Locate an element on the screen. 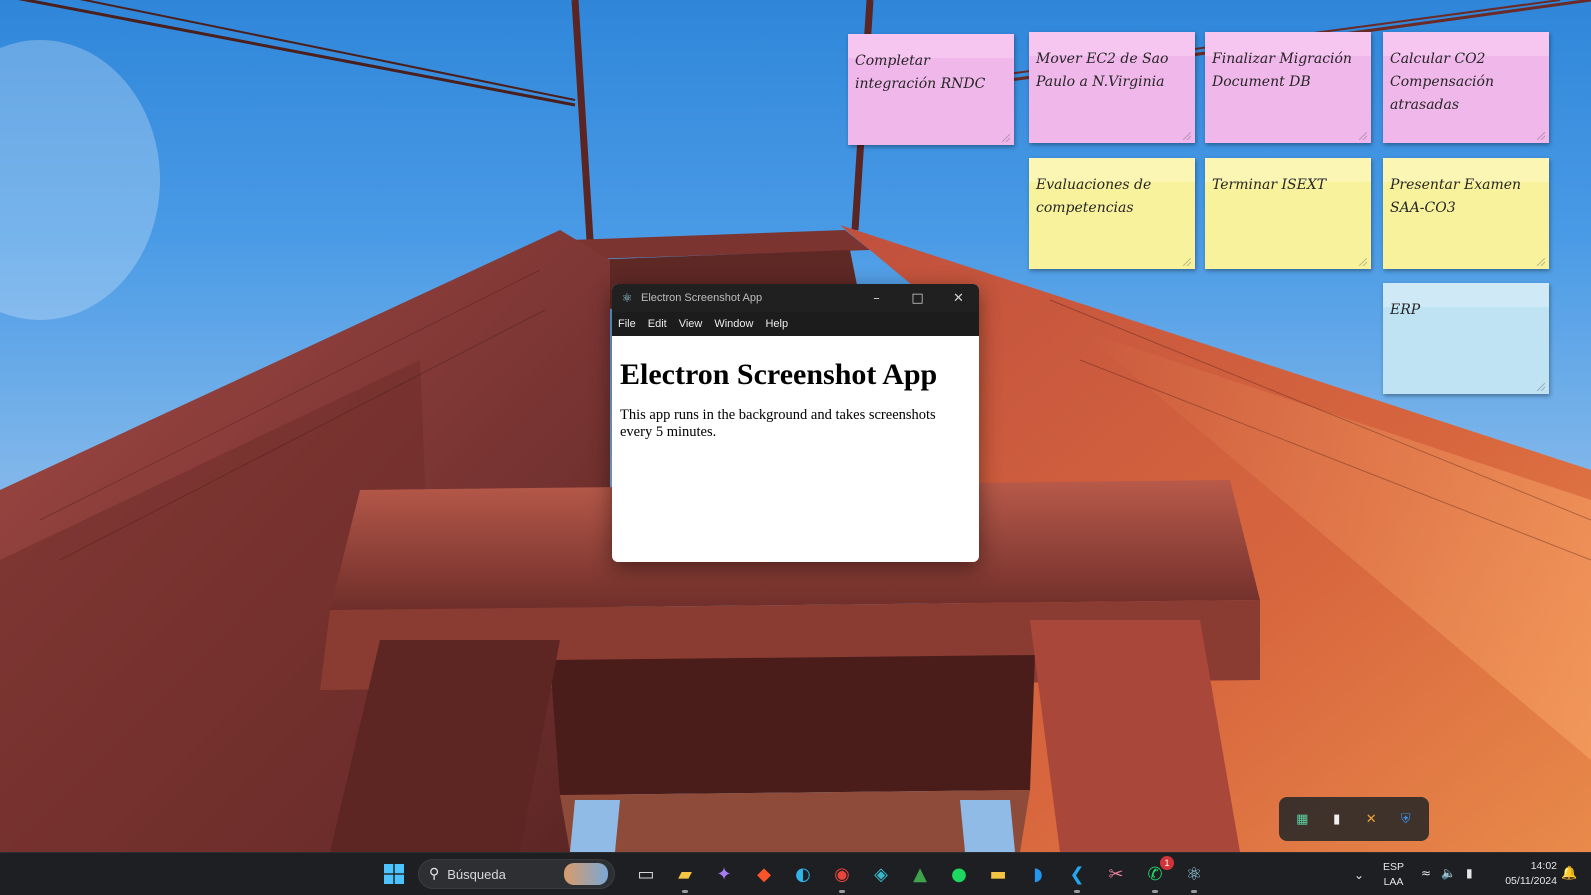 The height and width of the screenshot is (895, 1591). brave-browser-icon: ◆ is located at coordinates (764, 874).